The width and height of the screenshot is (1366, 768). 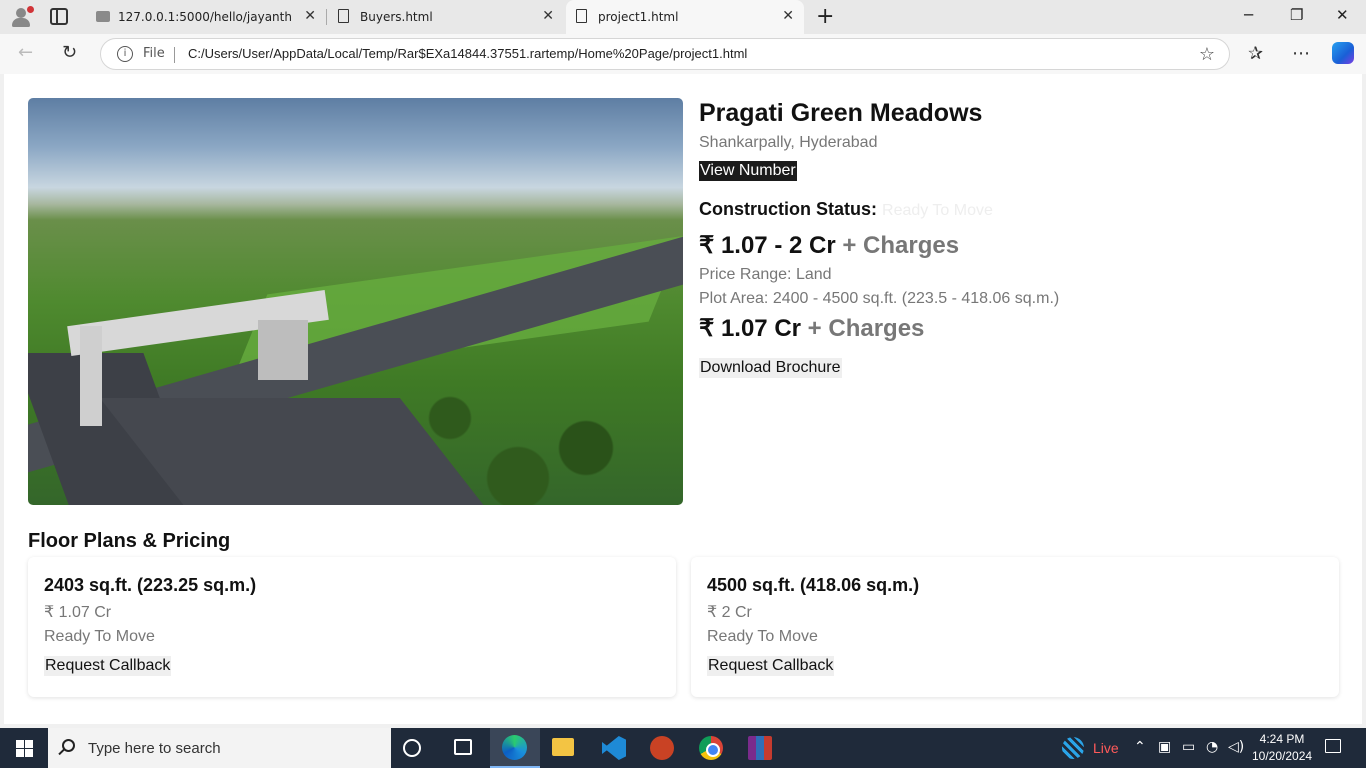 I want to click on taskbar-search-box: Type here to search, so click(x=219, y=748).